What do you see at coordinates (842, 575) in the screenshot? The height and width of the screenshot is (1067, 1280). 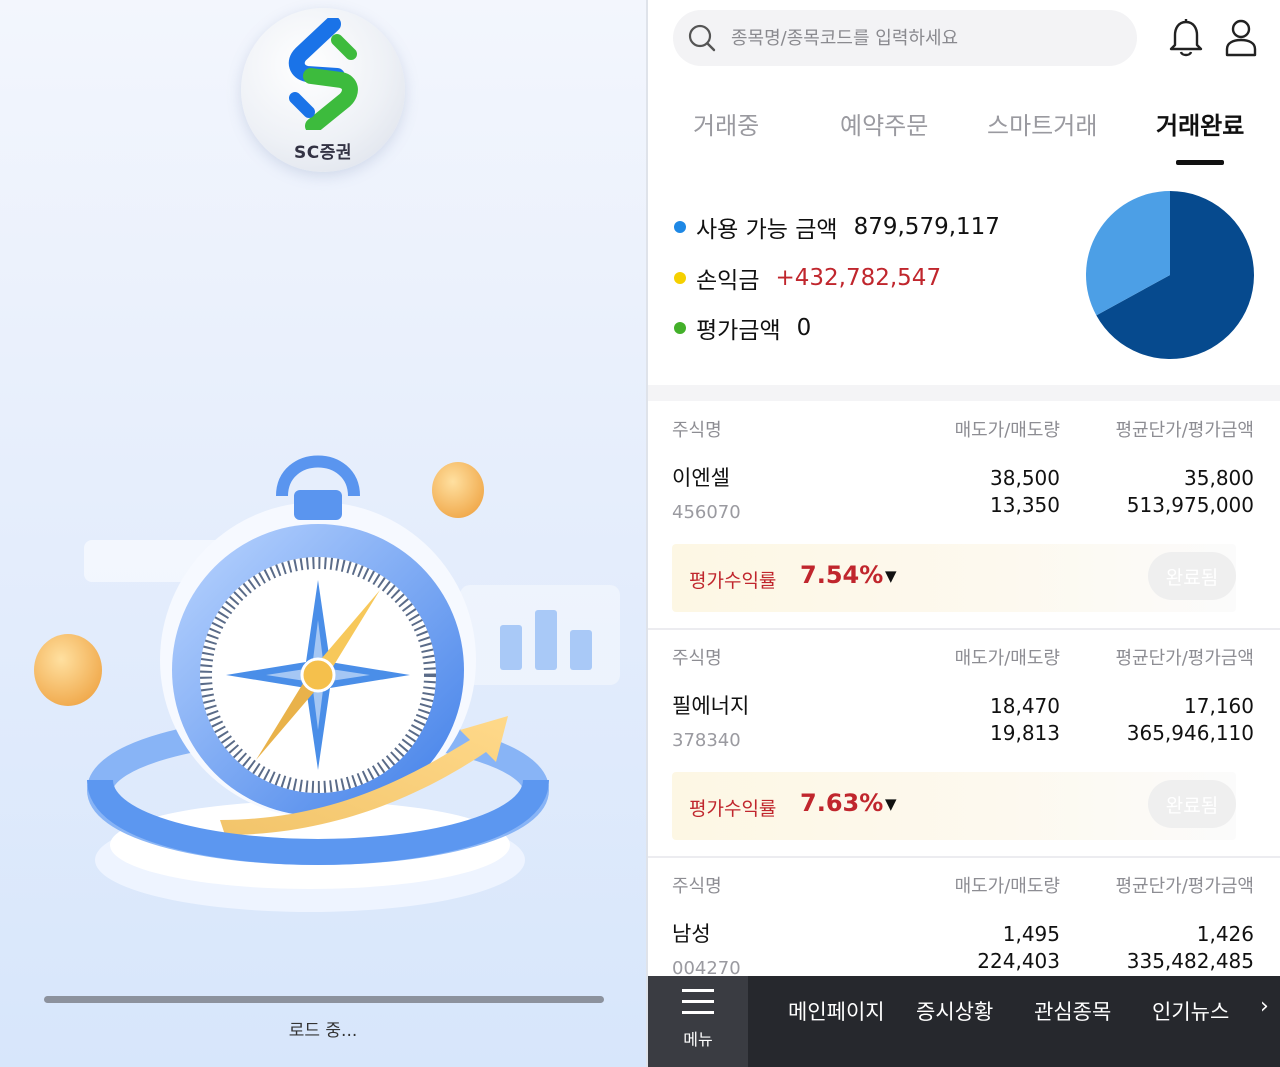 I see `return-rate-value: 7.54%` at bounding box center [842, 575].